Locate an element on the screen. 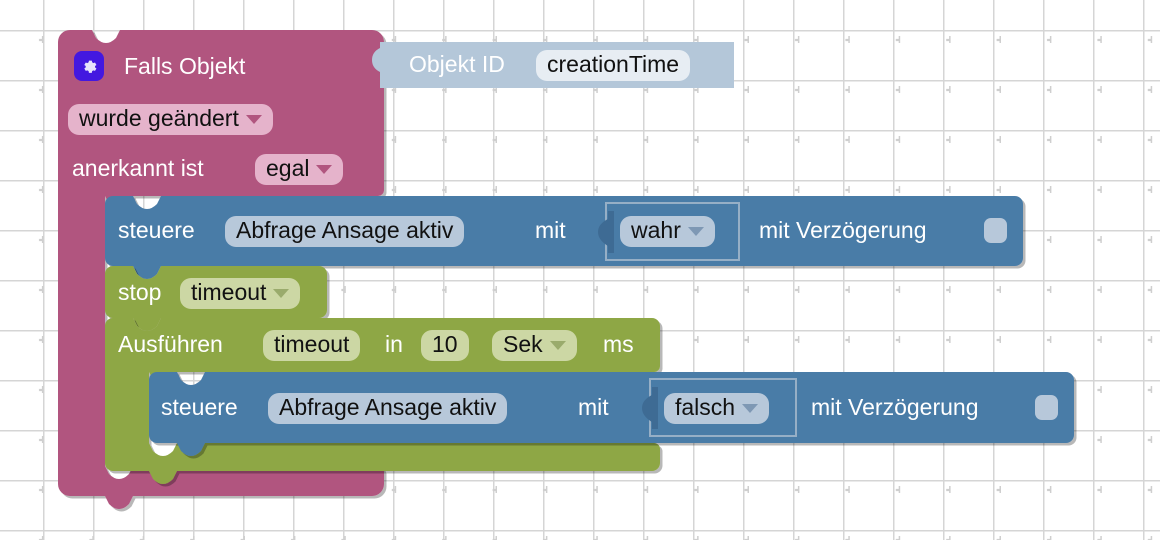 The width and height of the screenshot is (1160, 540). trigger-dropdown: wurde geändert is located at coordinates (170, 119).